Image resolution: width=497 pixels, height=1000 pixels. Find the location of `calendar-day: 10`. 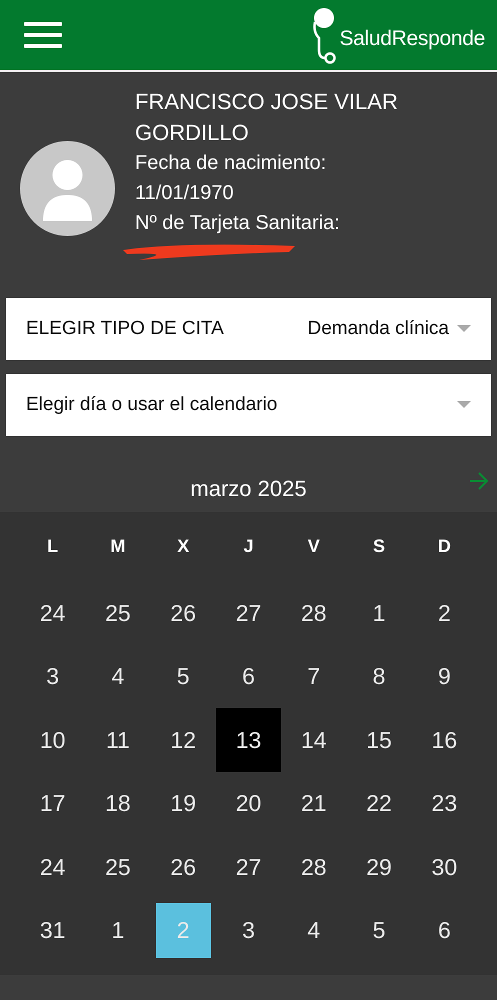

calendar-day: 10 is located at coordinates (53, 740).